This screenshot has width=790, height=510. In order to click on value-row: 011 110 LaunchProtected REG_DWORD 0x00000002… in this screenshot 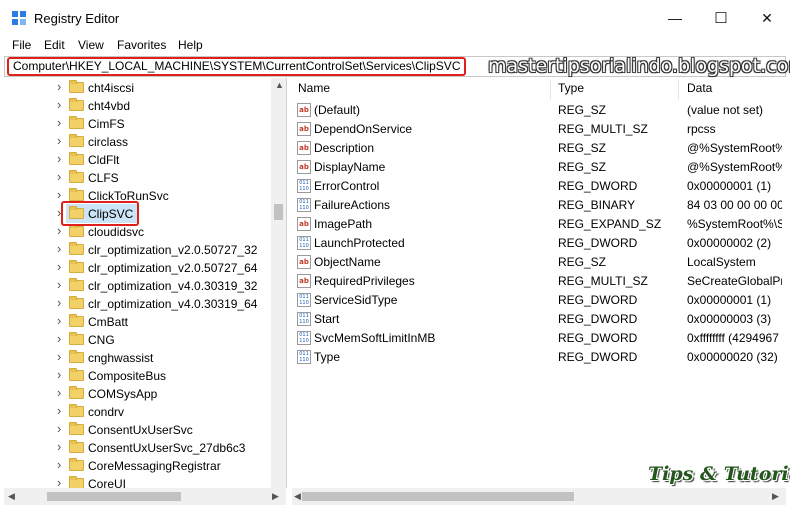, I will do `click(537, 243)`.